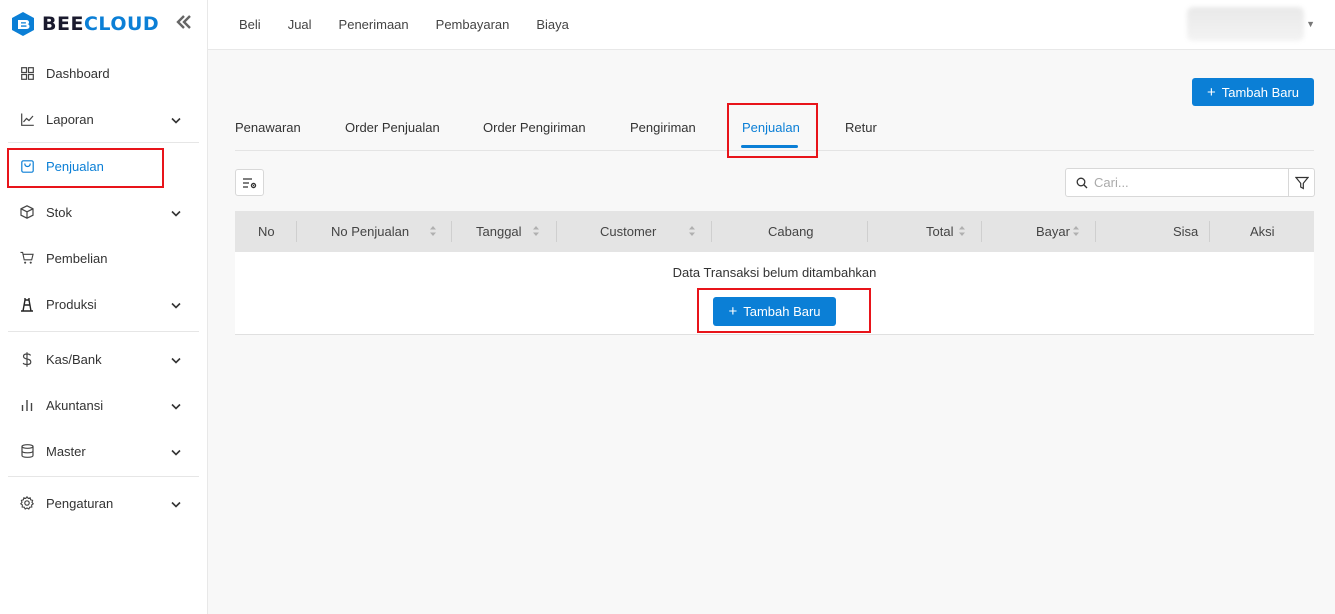  I want to click on sidebar-item-label: Pembelian, so click(77, 258).